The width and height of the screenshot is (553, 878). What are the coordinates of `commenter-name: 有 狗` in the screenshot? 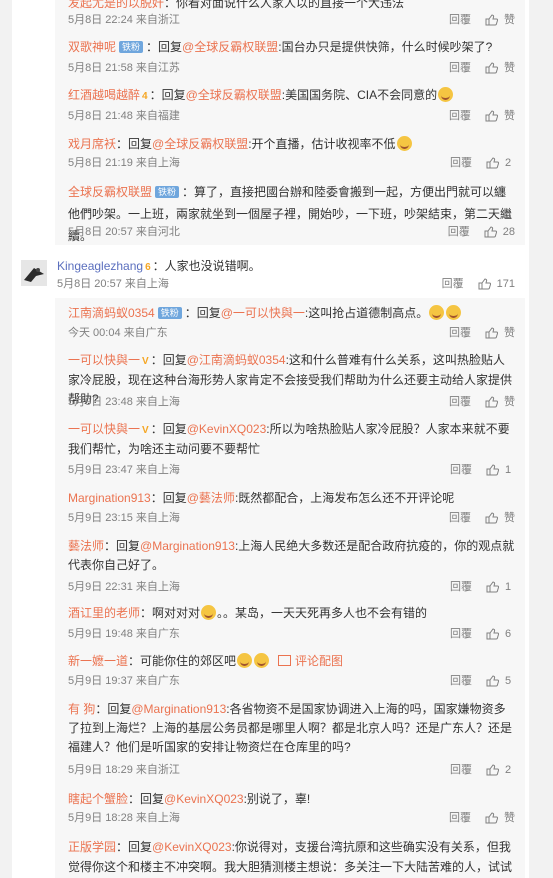 It's located at (81, 709).